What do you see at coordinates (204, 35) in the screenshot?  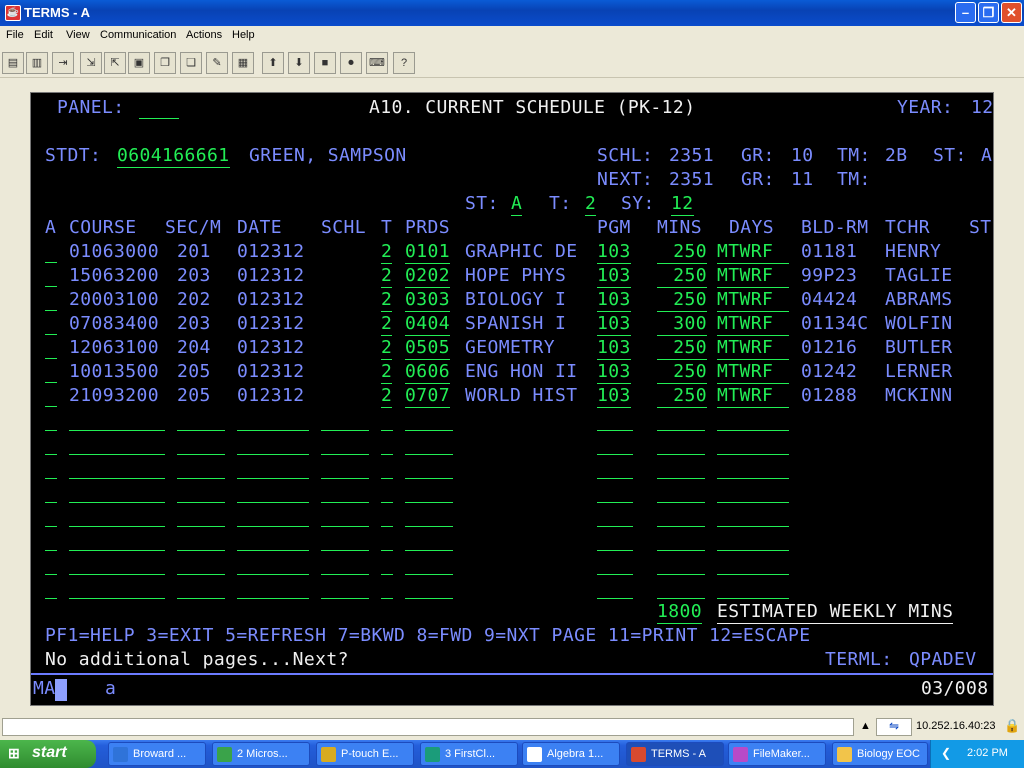 I see `menu-actions: Actions` at bounding box center [204, 35].